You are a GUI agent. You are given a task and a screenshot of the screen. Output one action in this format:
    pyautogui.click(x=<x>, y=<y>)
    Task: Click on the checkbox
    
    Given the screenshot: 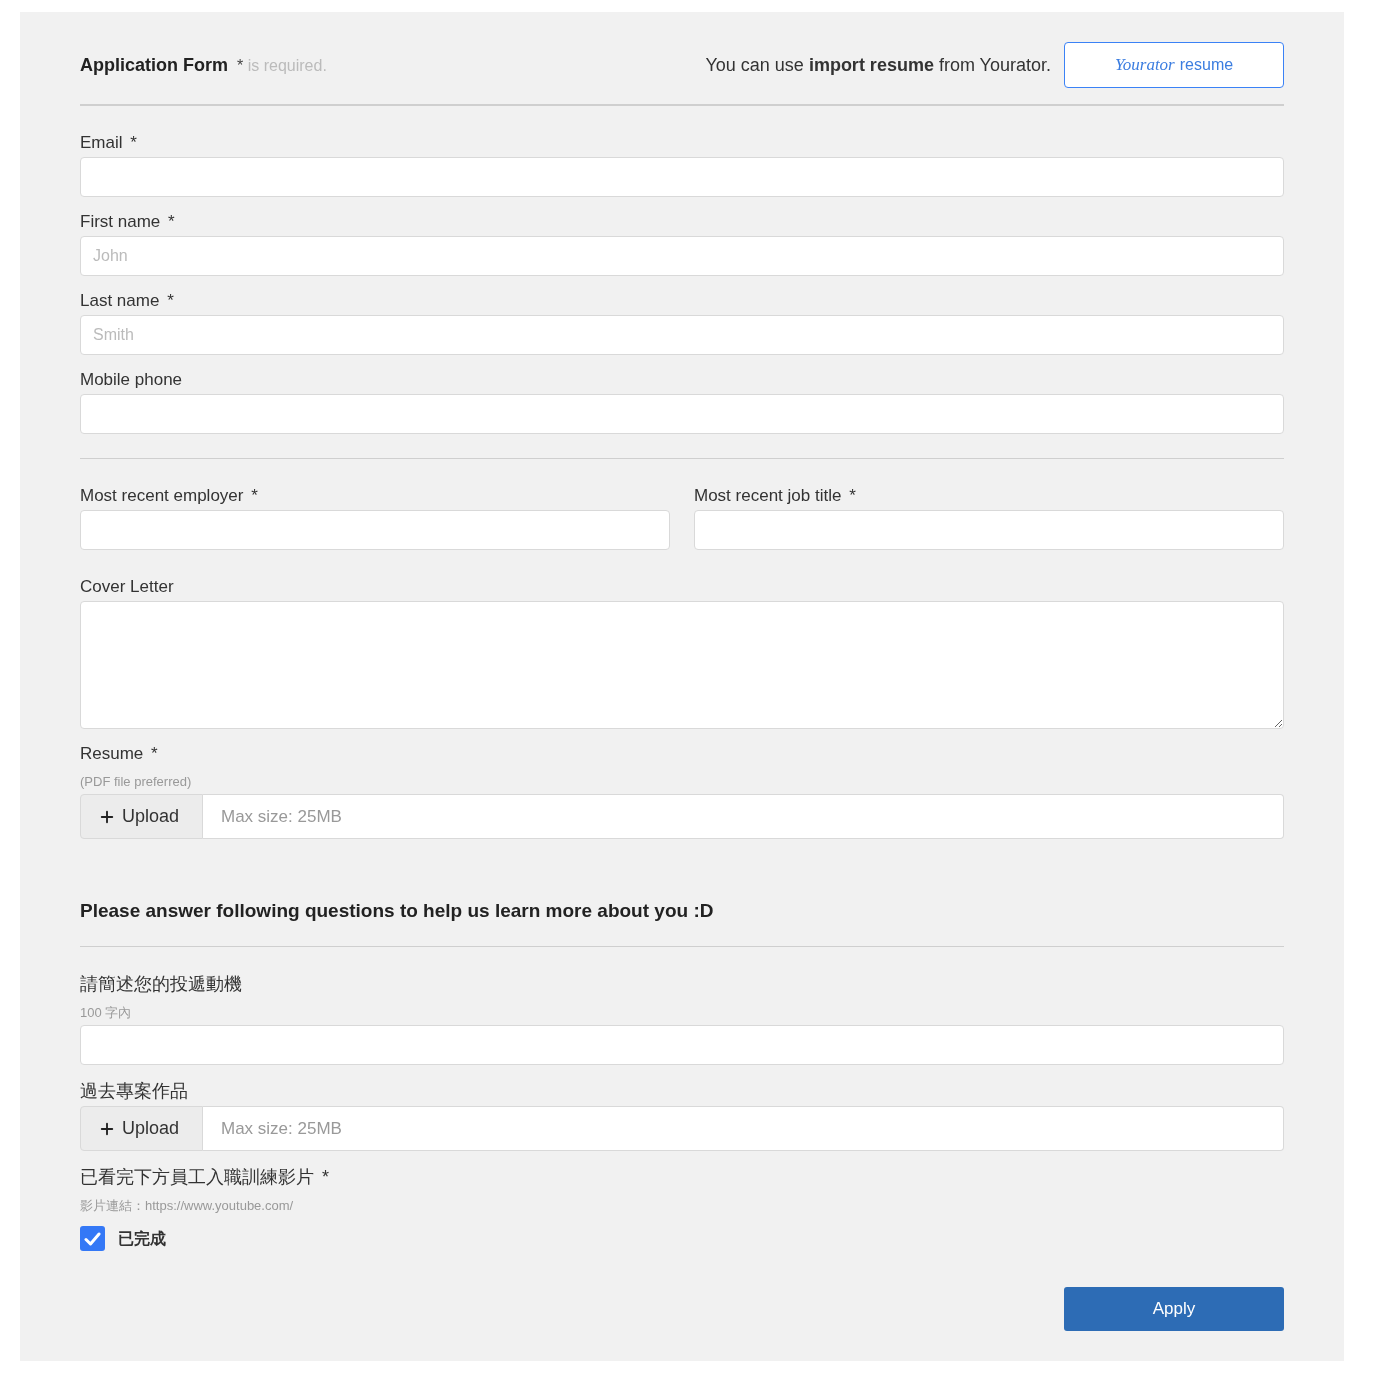 What is the action you would take?
    pyautogui.click(x=92, y=1238)
    